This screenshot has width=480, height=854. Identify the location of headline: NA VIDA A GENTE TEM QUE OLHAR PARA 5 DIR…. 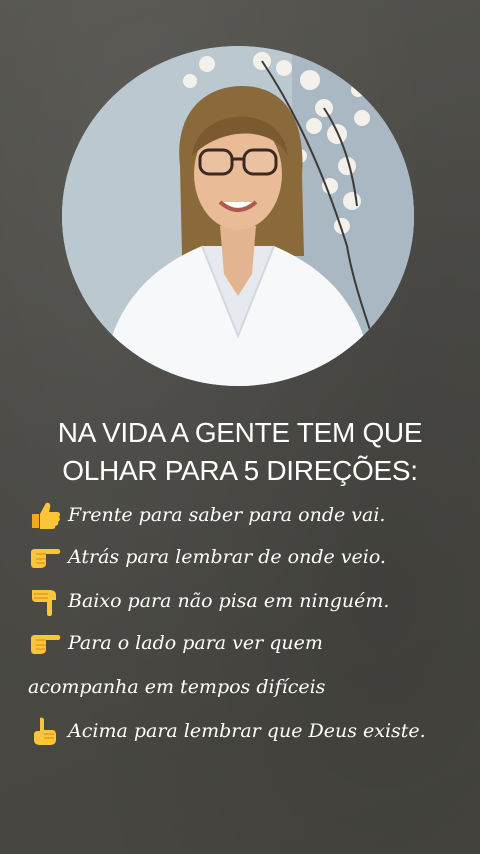
(240, 452).